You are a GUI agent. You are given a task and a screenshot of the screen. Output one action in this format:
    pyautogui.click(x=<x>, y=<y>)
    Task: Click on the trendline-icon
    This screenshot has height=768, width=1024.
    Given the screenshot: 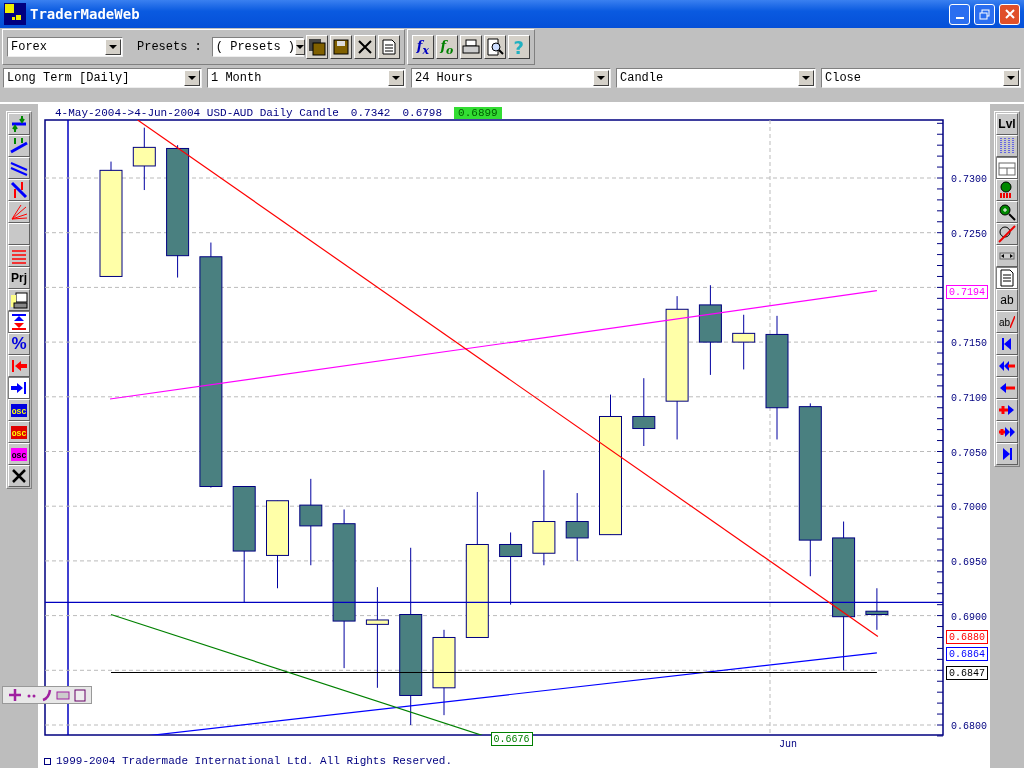 What is the action you would take?
    pyautogui.click(x=19, y=146)
    